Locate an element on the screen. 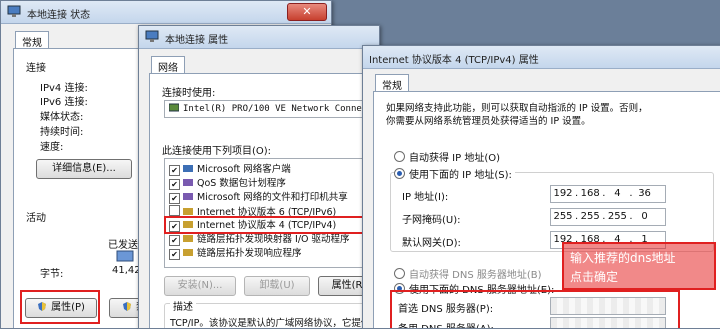  ipv6-connection-label: IPv6 连接: is located at coordinates (64, 102).